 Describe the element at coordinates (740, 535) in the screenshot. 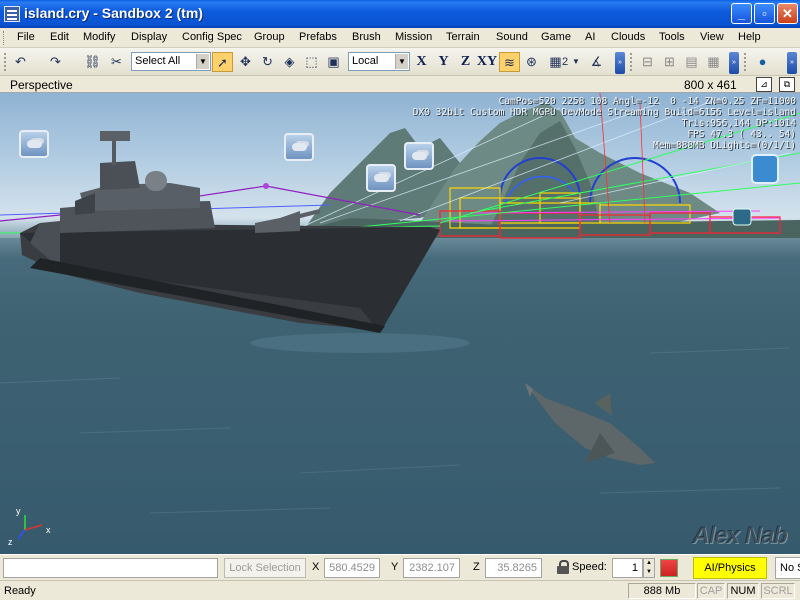

I see `watermark: Alex Nab` at that location.